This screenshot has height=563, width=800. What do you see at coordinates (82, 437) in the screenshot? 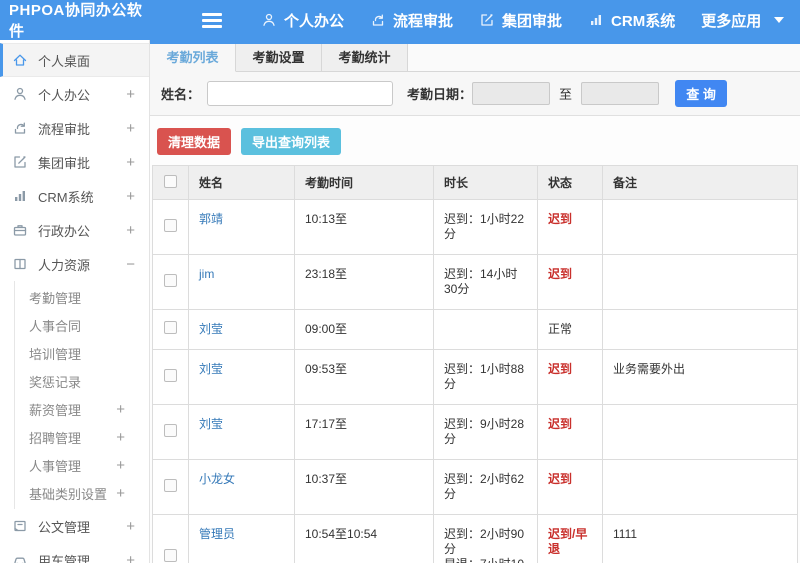
I see `sidebar-subitem-5: 招聘管理 +` at bounding box center [82, 437].